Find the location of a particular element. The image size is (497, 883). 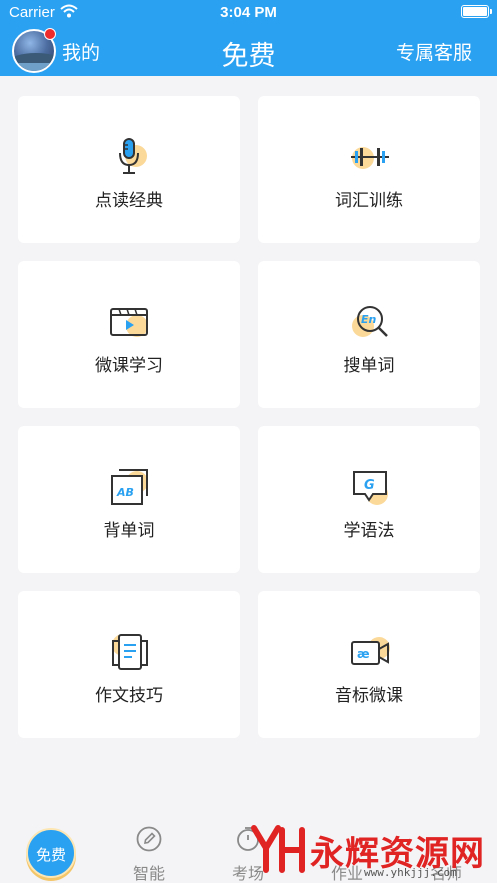

card-label: 作文技巧 is located at coordinates (129, 696).